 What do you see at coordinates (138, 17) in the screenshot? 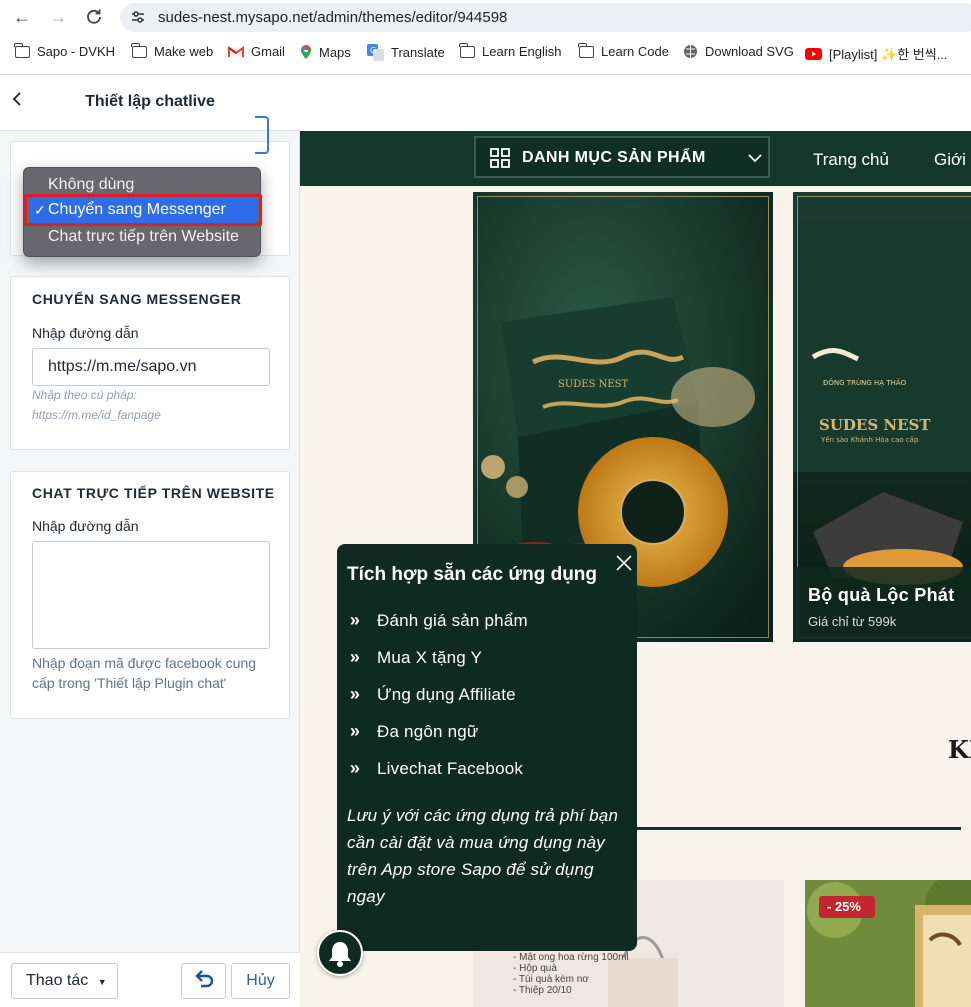
I see `site-settings-icon` at bounding box center [138, 17].